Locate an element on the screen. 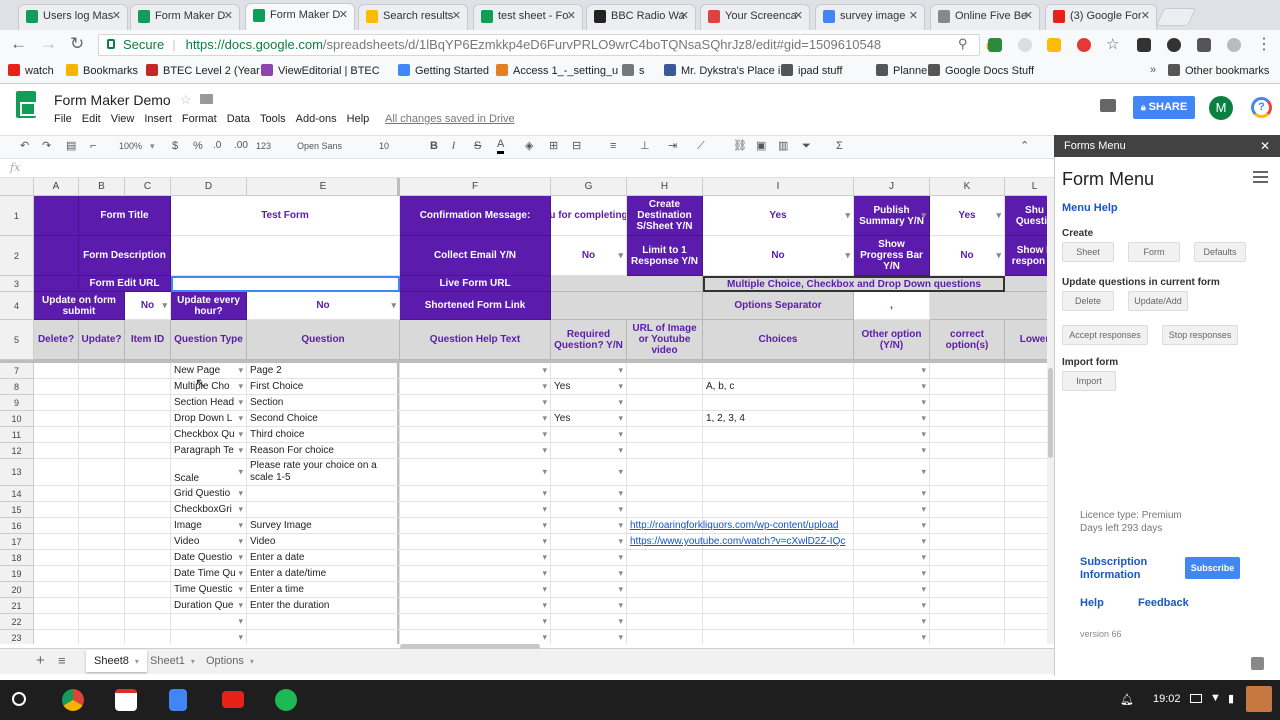  gmail-icon is located at coordinates (126, 700).